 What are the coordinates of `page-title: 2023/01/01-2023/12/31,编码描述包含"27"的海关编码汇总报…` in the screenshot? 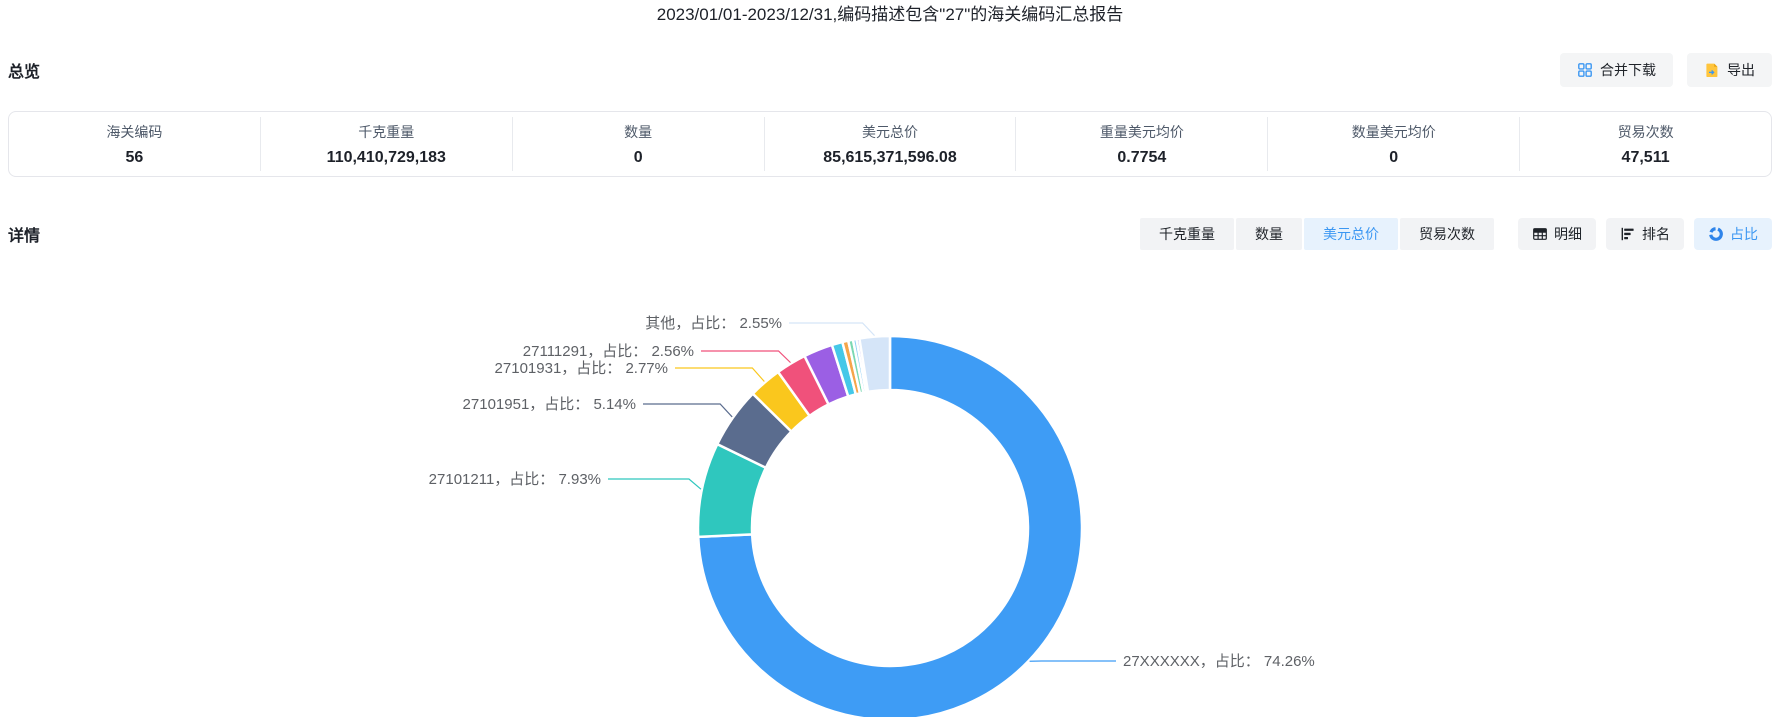 It's located at (890, 14).